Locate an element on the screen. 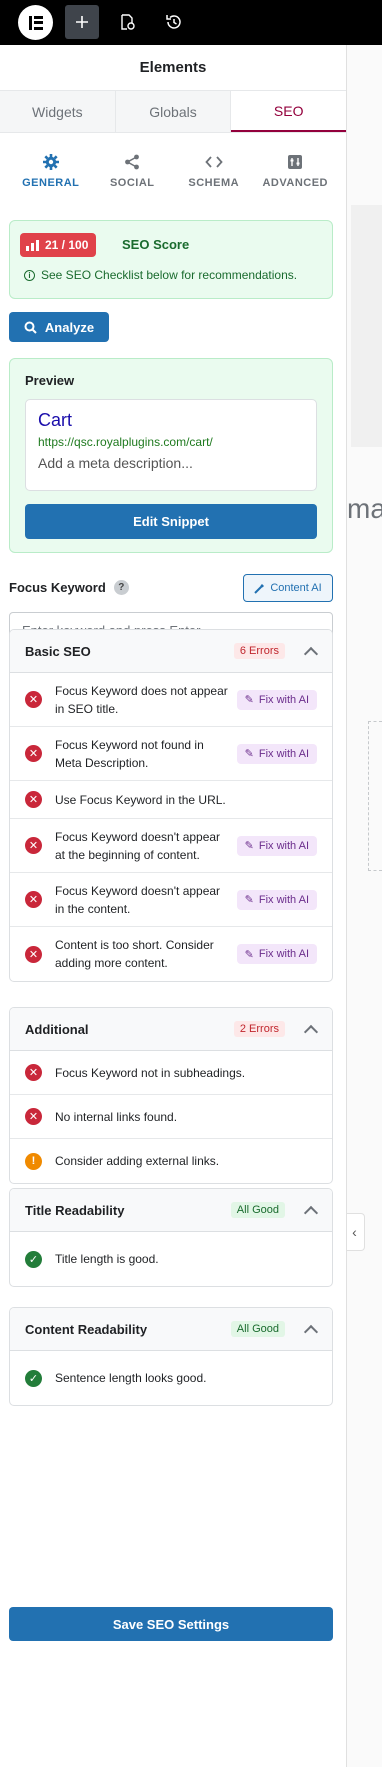 Image resolution: width=382 pixels, height=1767 pixels. help-icon: ? is located at coordinates (121, 587).